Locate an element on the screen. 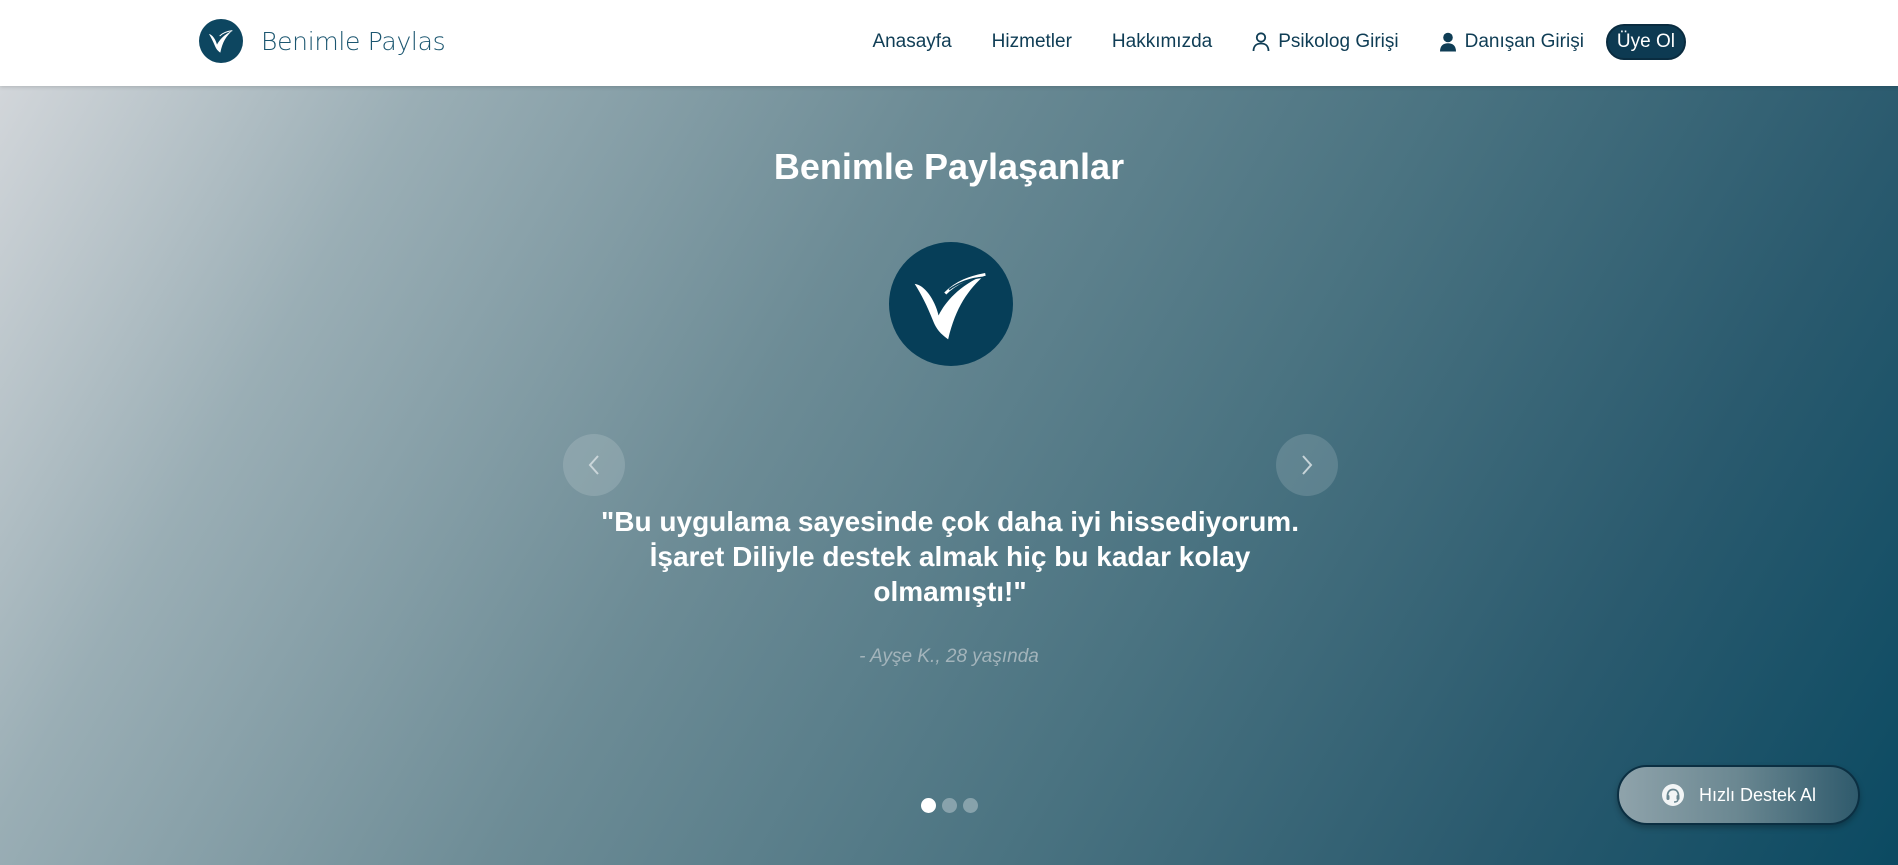 Image resolution: width=1898 pixels, height=865 pixels. testimonial-author: - Ayşe K., 28 yaşında is located at coordinates (949, 656).